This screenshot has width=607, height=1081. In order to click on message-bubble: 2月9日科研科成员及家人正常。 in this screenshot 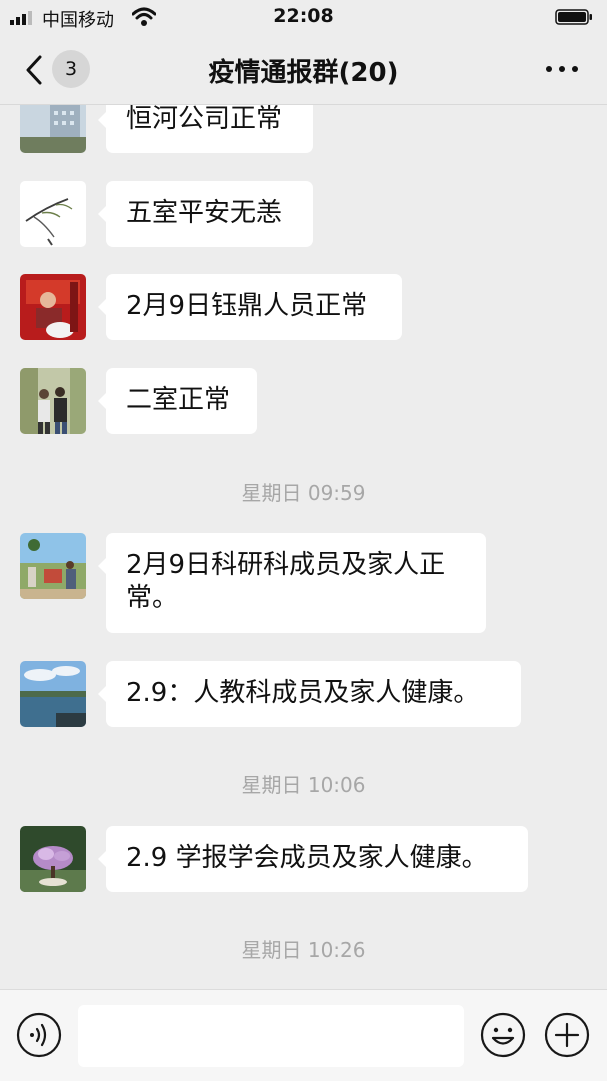, I will do `click(292, 583)`.